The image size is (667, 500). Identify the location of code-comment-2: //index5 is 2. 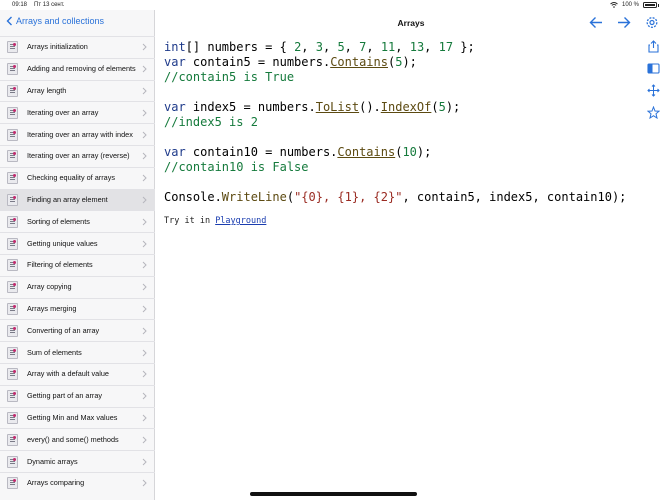
(211, 122).